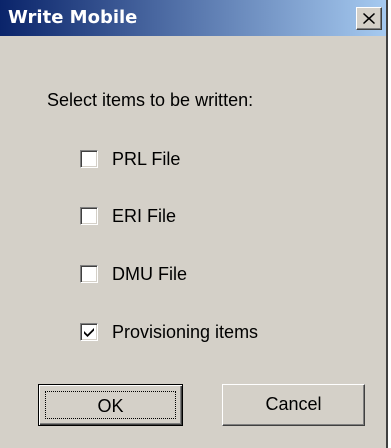  What do you see at coordinates (293, 405) in the screenshot?
I see `cancel-button: Cancel` at bounding box center [293, 405].